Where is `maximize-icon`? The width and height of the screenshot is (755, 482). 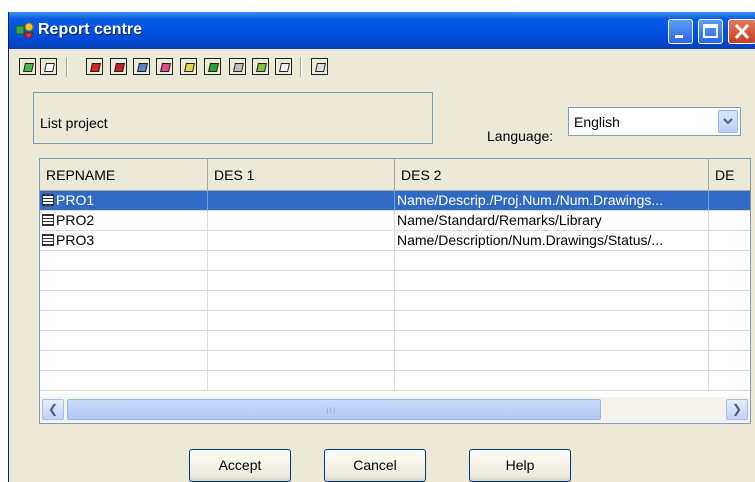 maximize-icon is located at coordinates (710, 31).